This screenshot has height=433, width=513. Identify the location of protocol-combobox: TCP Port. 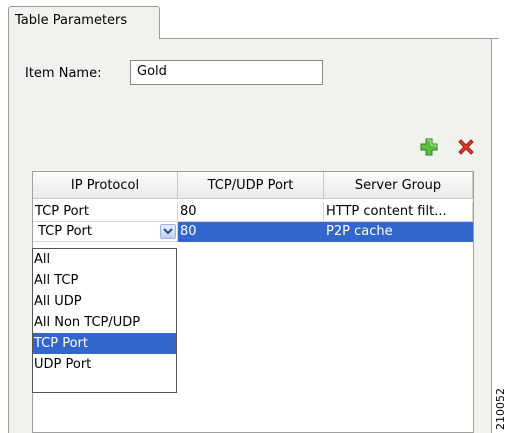
(105, 231).